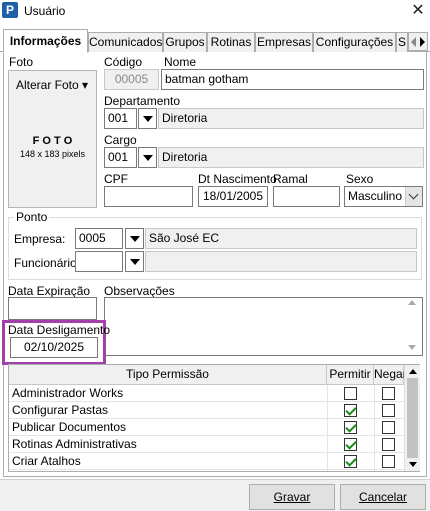 This screenshot has height=511, width=430. I want to click on empresa-label: Empresa:, so click(40, 239).